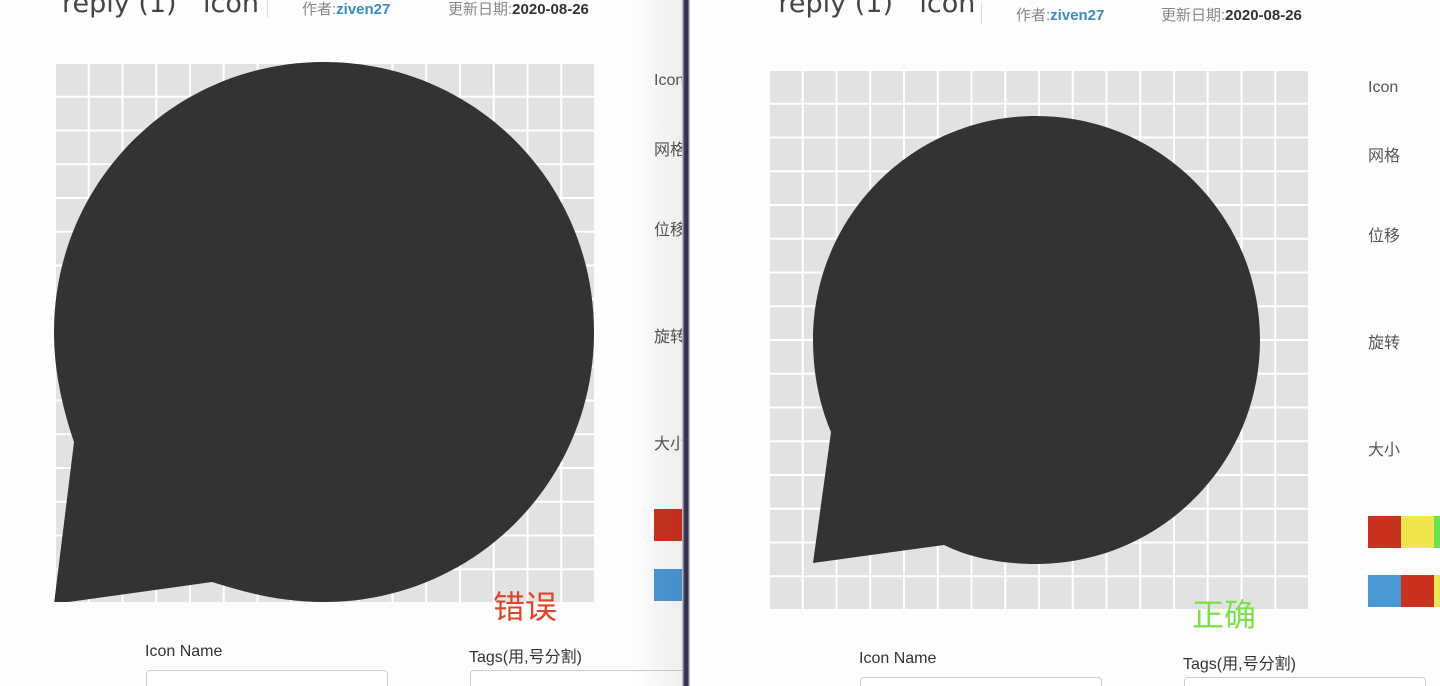 The height and width of the screenshot is (686, 1440). I want to click on icon-title-text: "reply (1)", so click(836, 9).